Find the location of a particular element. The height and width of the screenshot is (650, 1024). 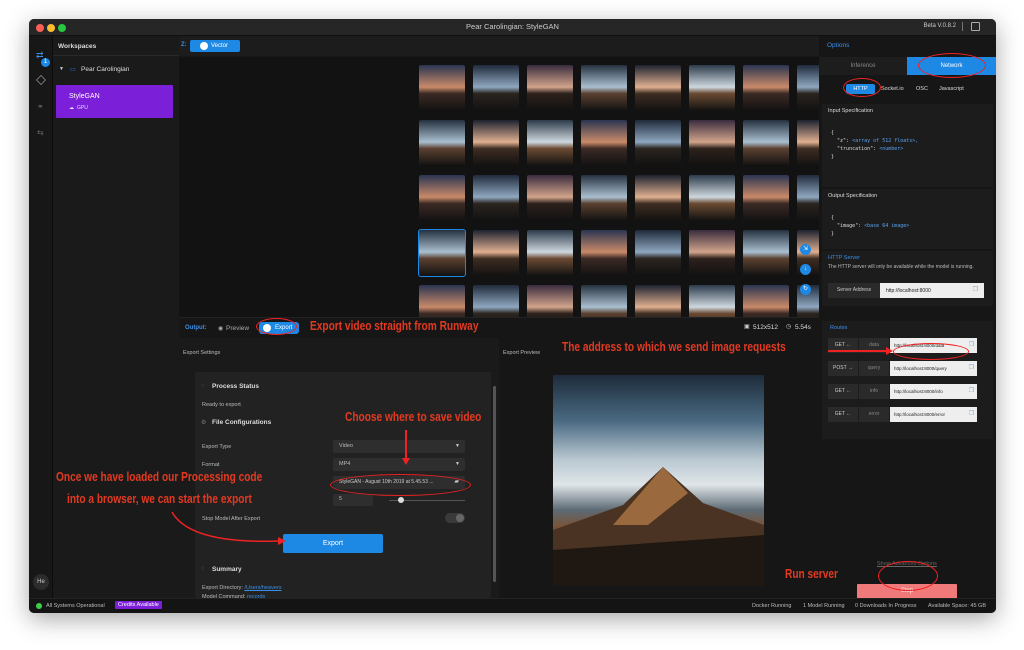

vector-tab: Vector is located at coordinates (215, 46).